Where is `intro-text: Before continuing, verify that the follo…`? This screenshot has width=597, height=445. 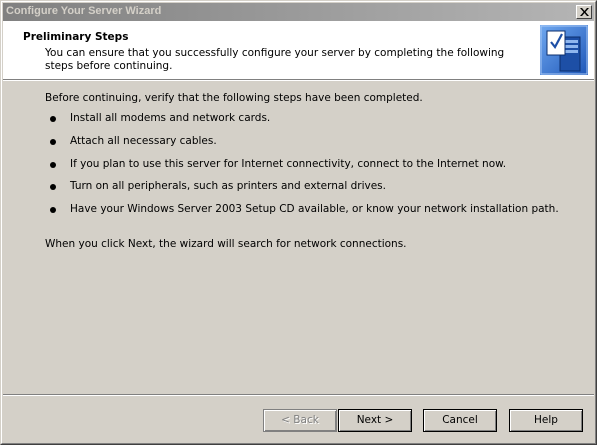
intro-text: Before continuing, verify that the follo… is located at coordinates (234, 98).